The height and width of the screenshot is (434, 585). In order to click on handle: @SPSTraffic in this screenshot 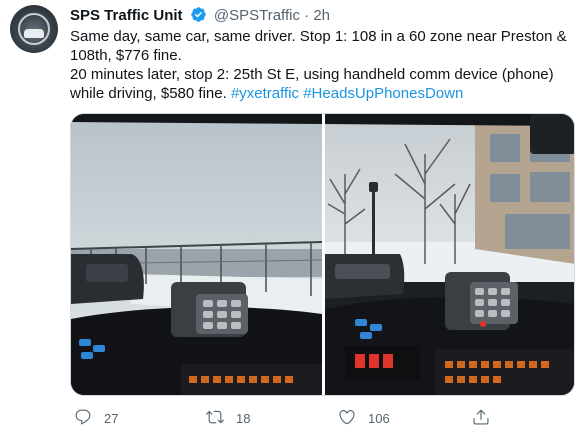, I will do `click(257, 15)`.